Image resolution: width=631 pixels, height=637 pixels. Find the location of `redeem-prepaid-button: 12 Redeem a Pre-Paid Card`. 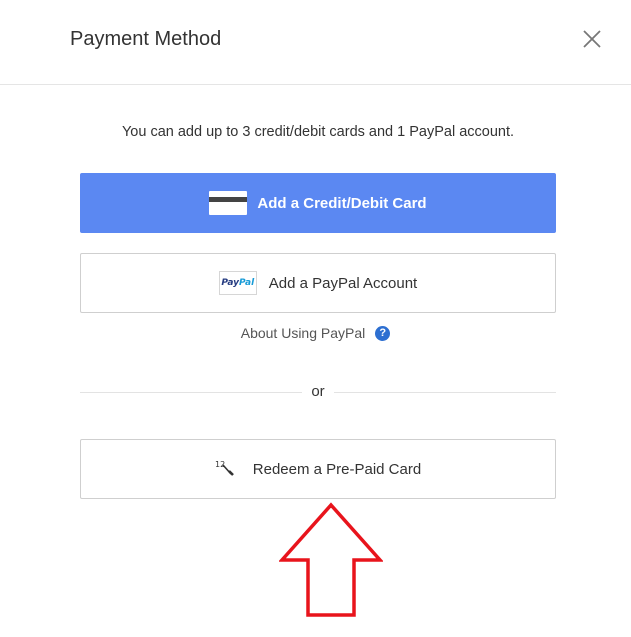

redeem-prepaid-button: 12 Redeem a Pre-Paid Card is located at coordinates (318, 469).